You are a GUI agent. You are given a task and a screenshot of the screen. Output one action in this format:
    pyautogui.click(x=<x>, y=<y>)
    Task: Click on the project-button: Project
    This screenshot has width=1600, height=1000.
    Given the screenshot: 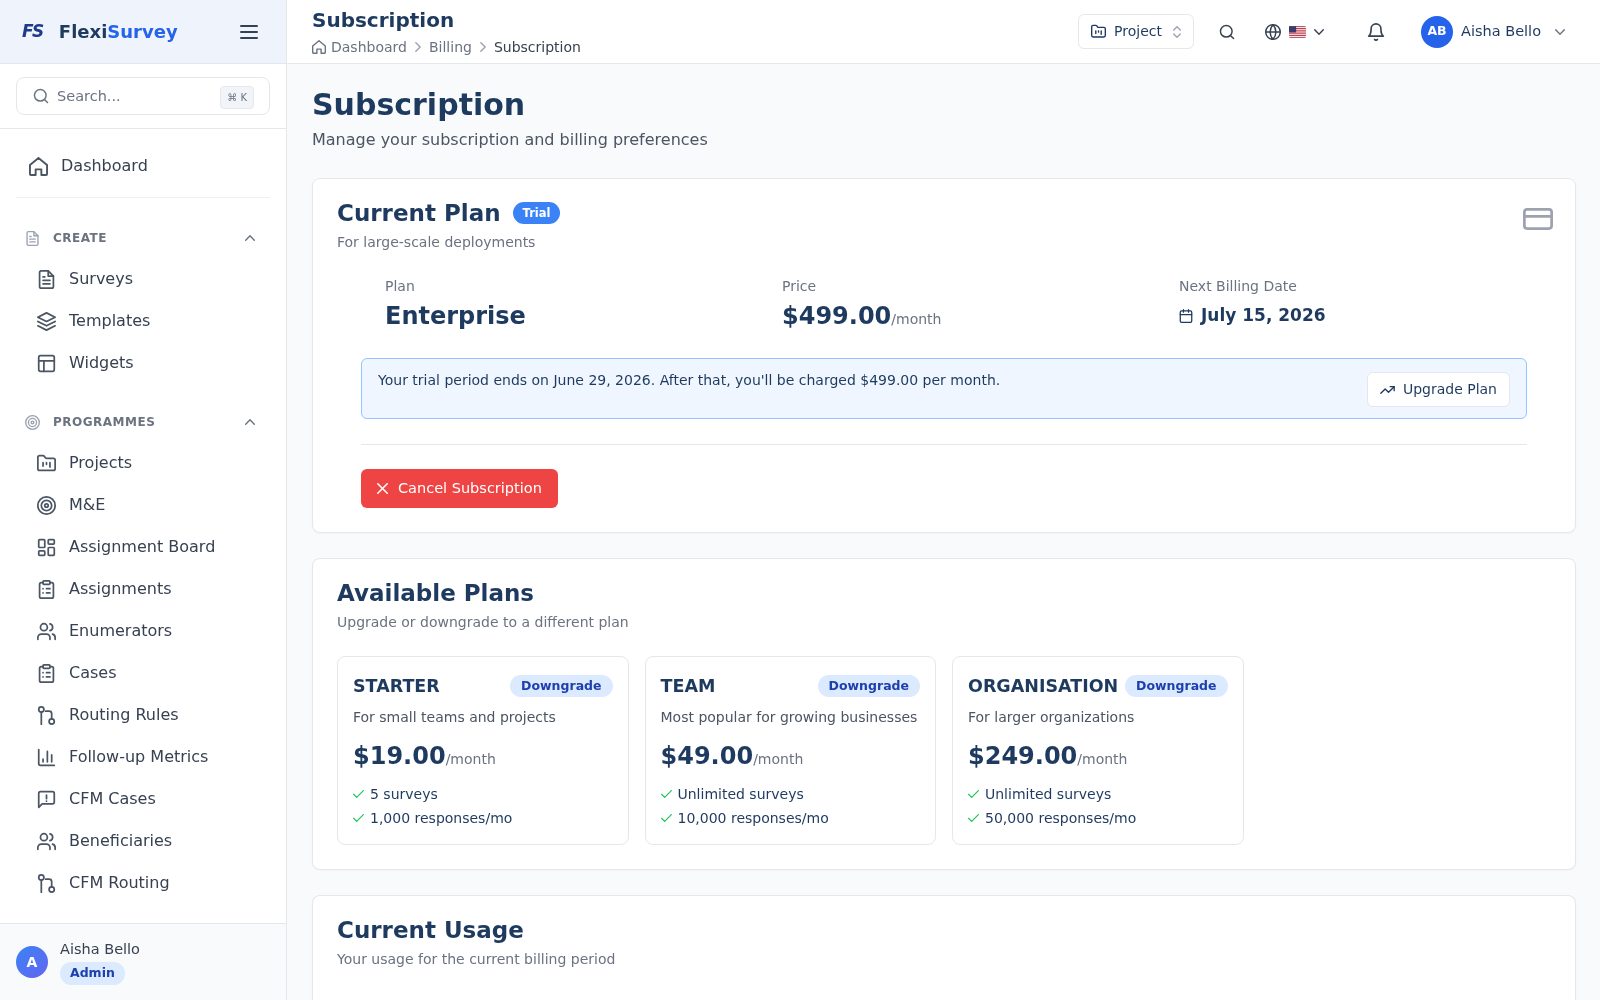 What is the action you would take?
    pyautogui.click(x=1136, y=31)
    